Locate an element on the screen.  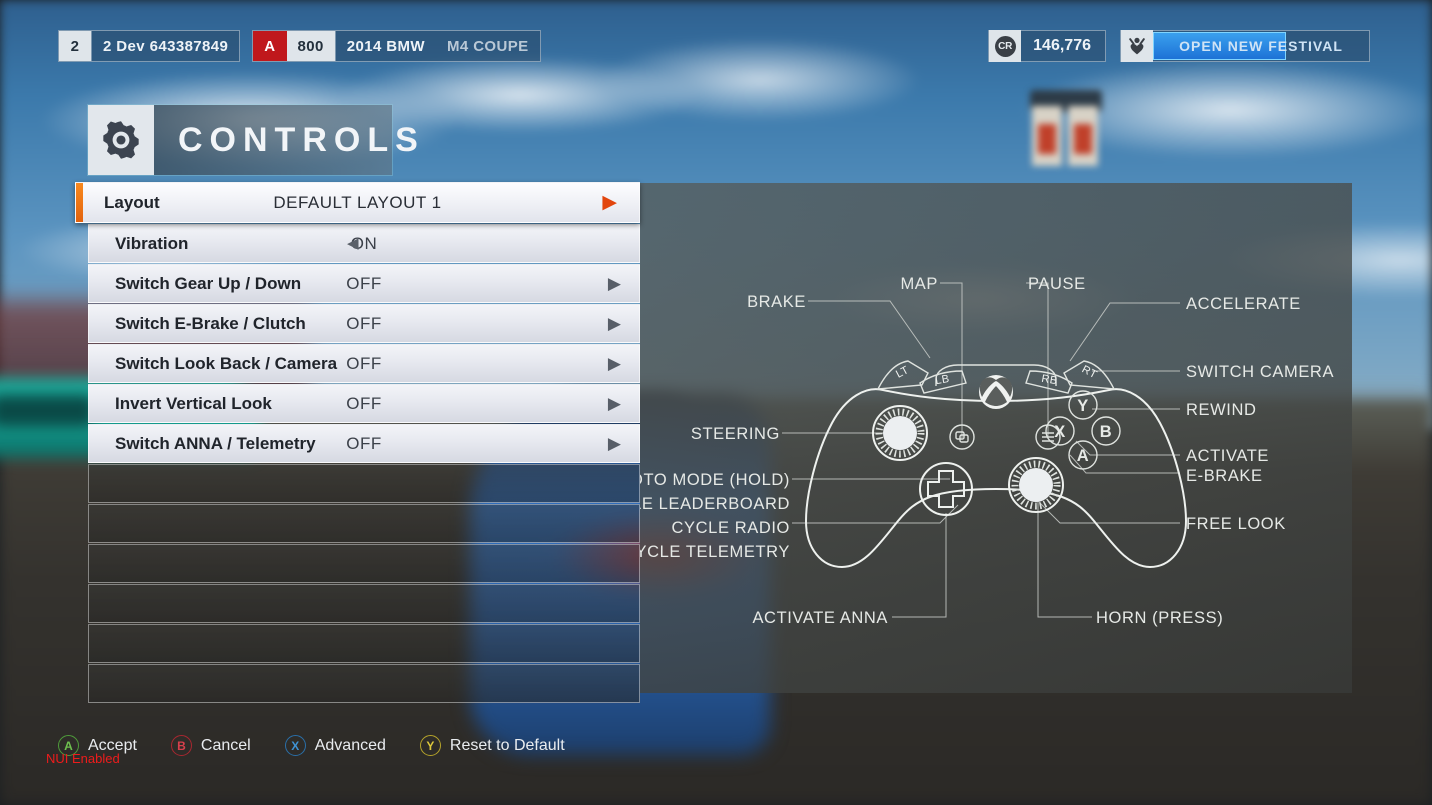
button-prompt: Y Reset to Default is located at coordinates (492, 745).